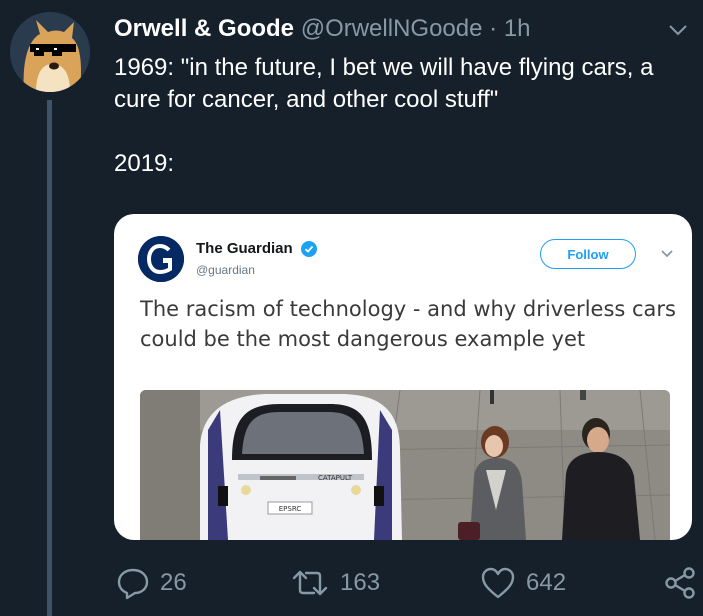 Image resolution: width=703 pixels, height=616 pixels. What do you see at coordinates (151, 583) in the screenshot?
I see `reply-button: 26` at bounding box center [151, 583].